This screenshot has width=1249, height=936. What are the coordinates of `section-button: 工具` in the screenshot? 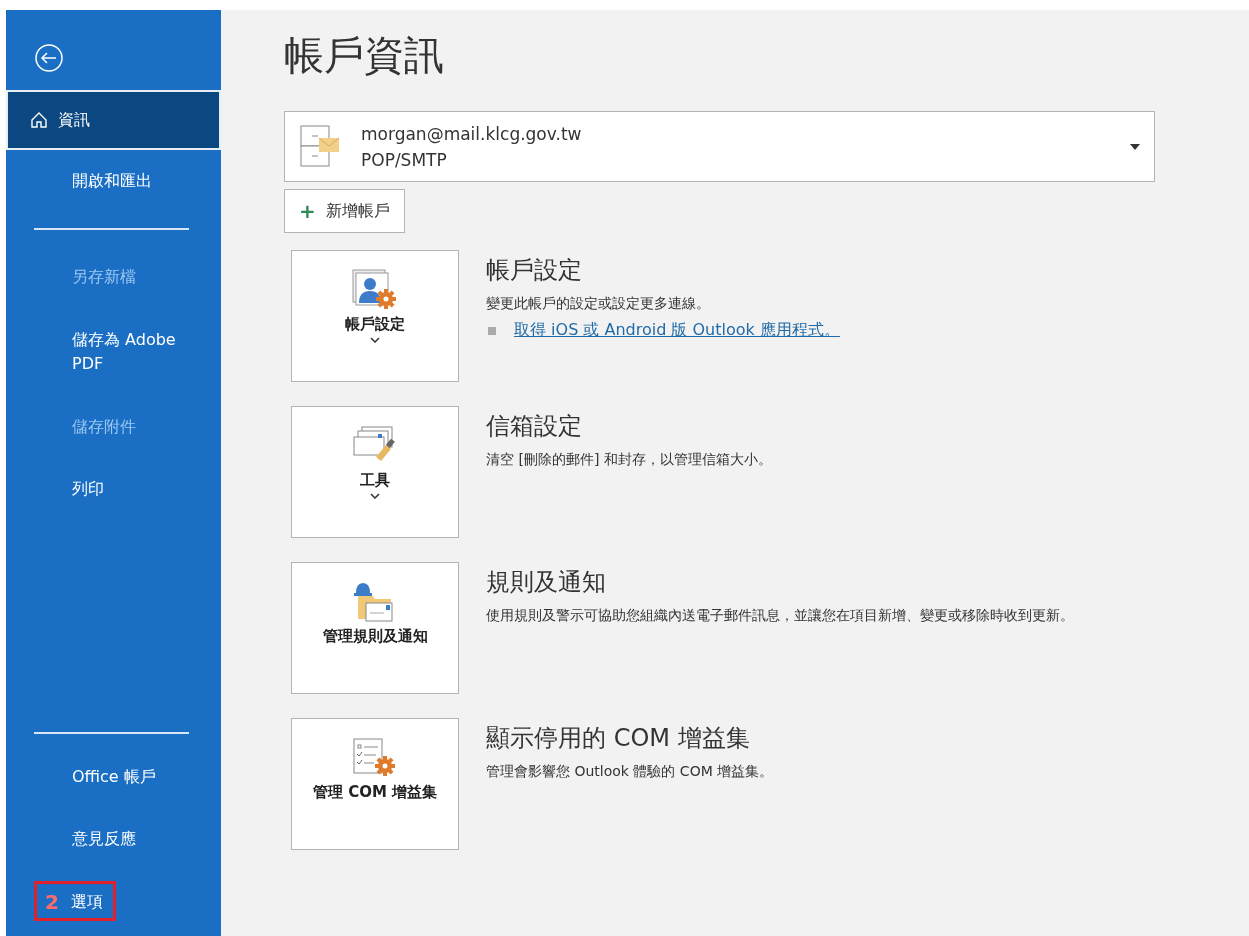 It's located at (375, 472).